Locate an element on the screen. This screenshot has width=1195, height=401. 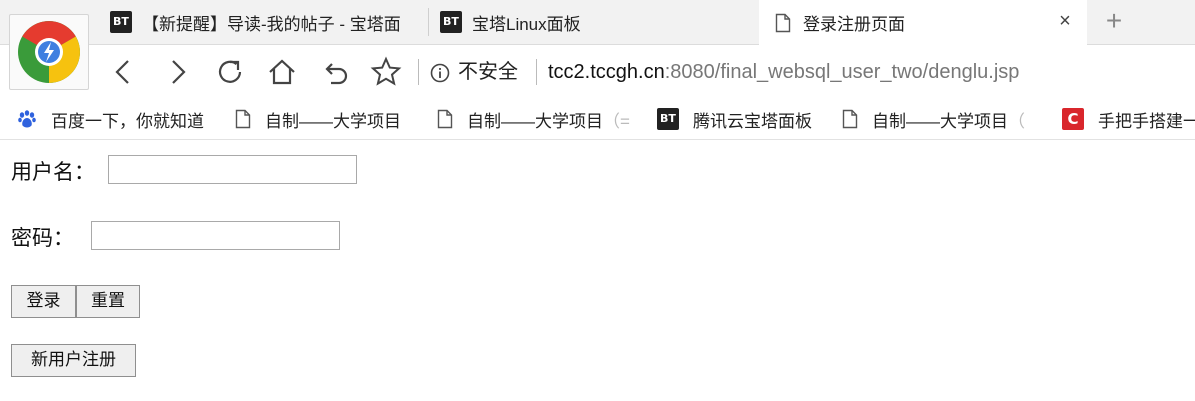
bookmark-project-1: 自制——大学项目 is located at coordinates (318, 119).